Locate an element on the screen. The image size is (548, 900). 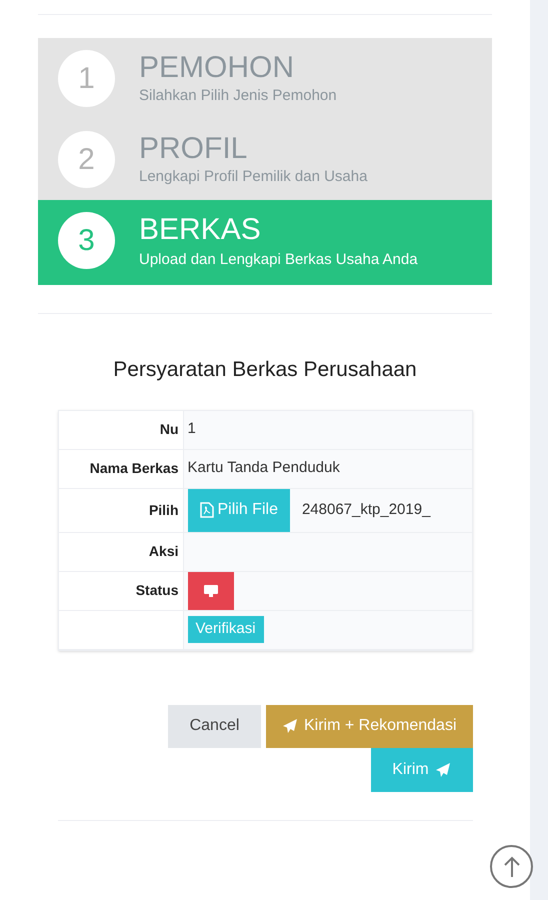
send-button: Kirim is located at coordinates (421, 770).